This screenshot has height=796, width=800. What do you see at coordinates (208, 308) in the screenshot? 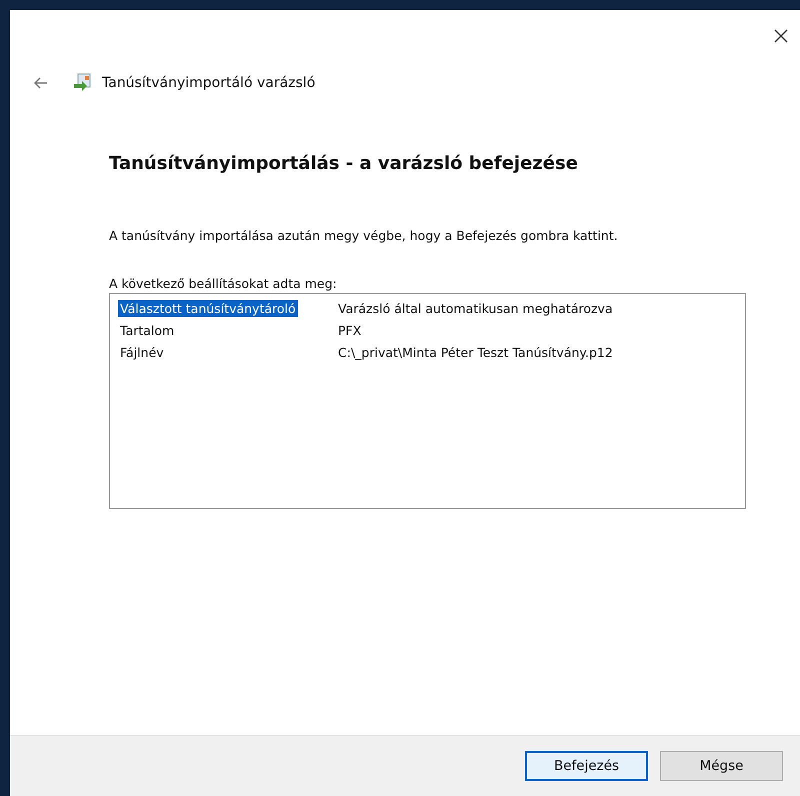
I see `setting-name: Választott tanúsítványtároló` at bounding box center [208, 308].